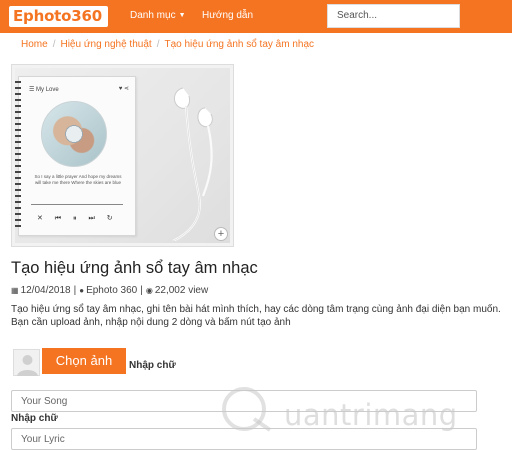 This screenshot has height=450, width=512. What do you see at coordinates (227, 15) in the screenshot?
I see `nav-guide-link: Hướng dẫn` at bounding box center [227, 15].